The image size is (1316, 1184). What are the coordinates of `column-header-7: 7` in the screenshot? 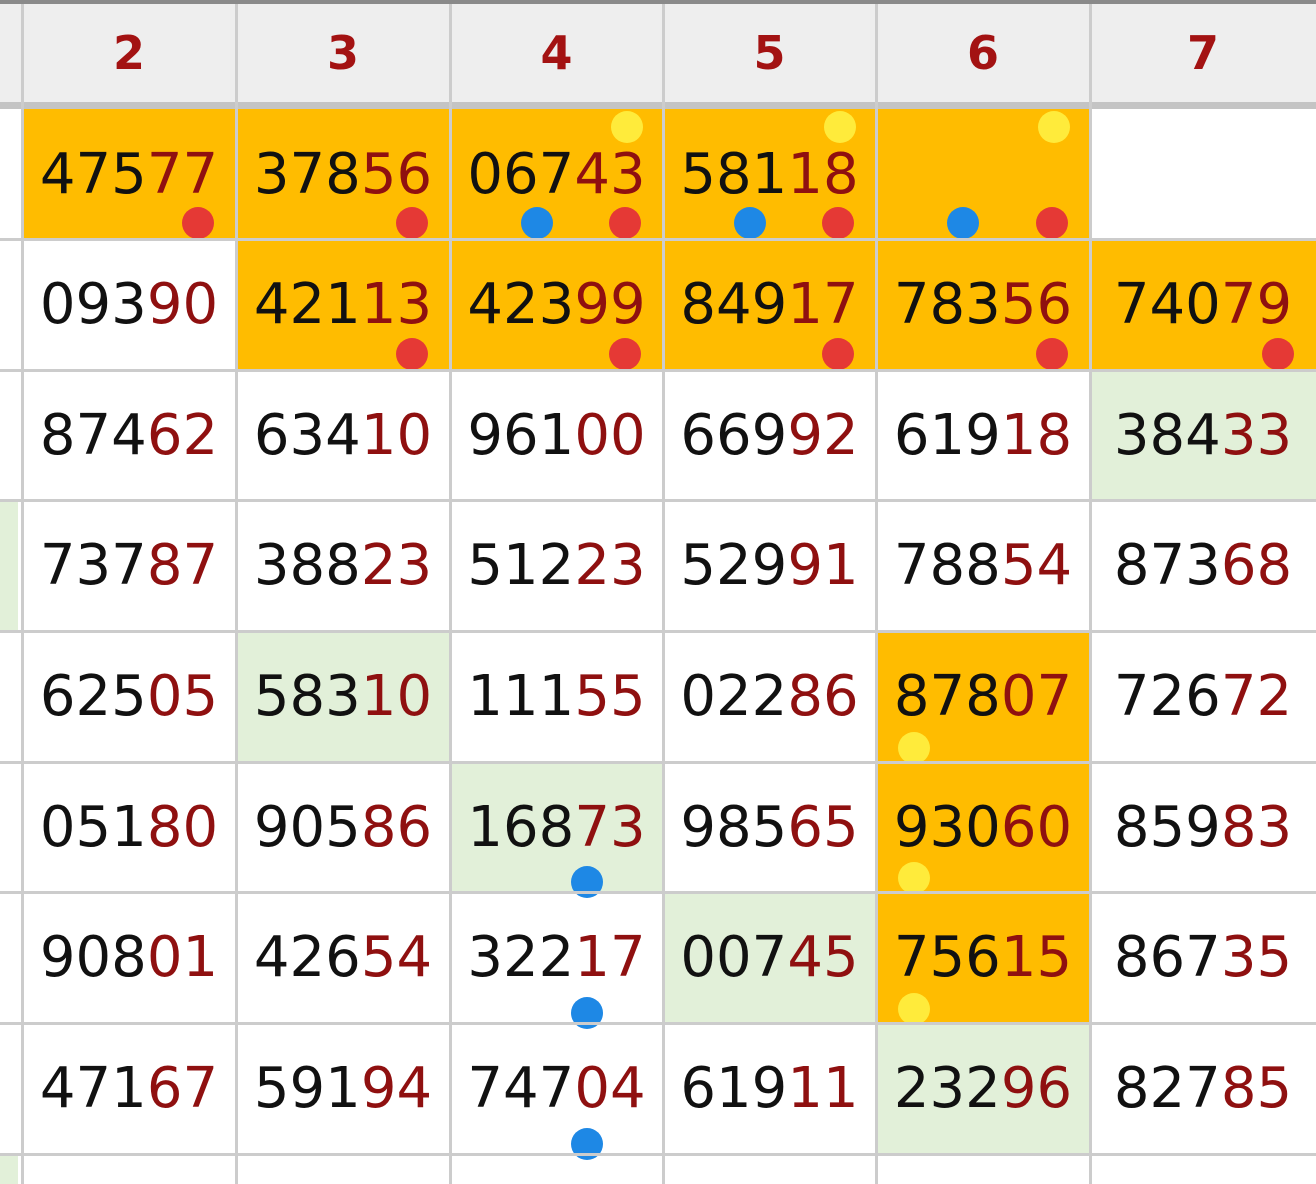 It's located at (1203, 53).